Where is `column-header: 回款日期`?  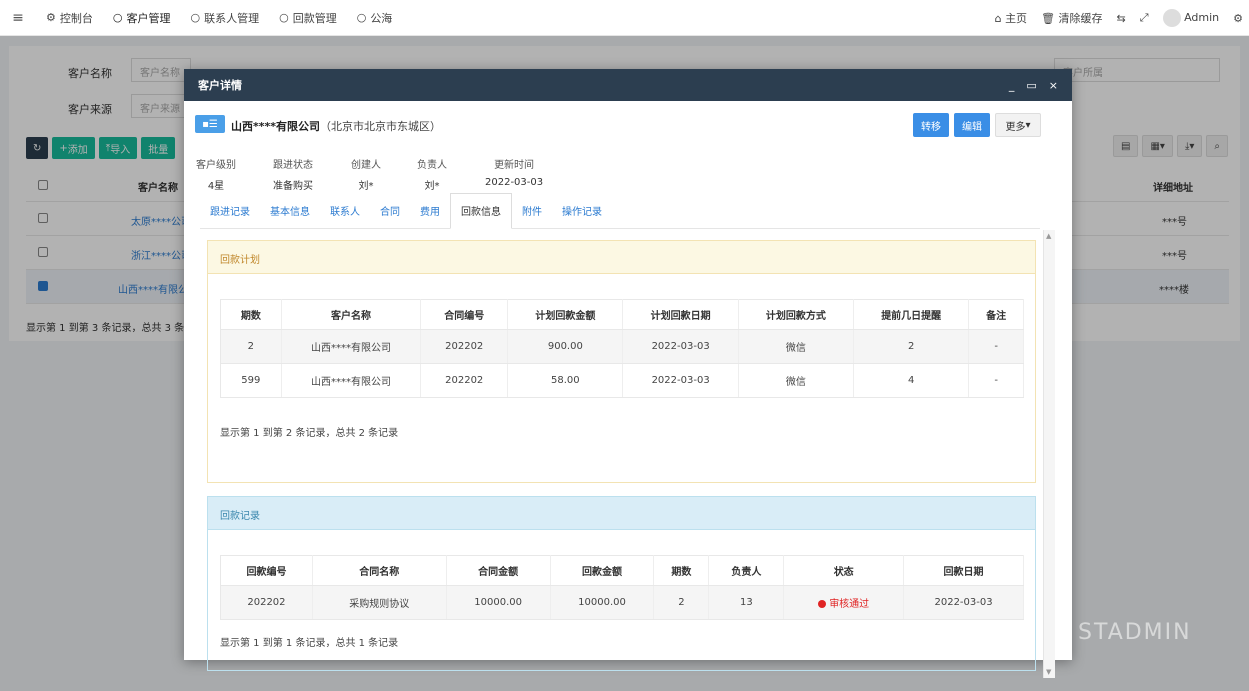
column-header: 回款日期 is located at coordinates (963, 570).